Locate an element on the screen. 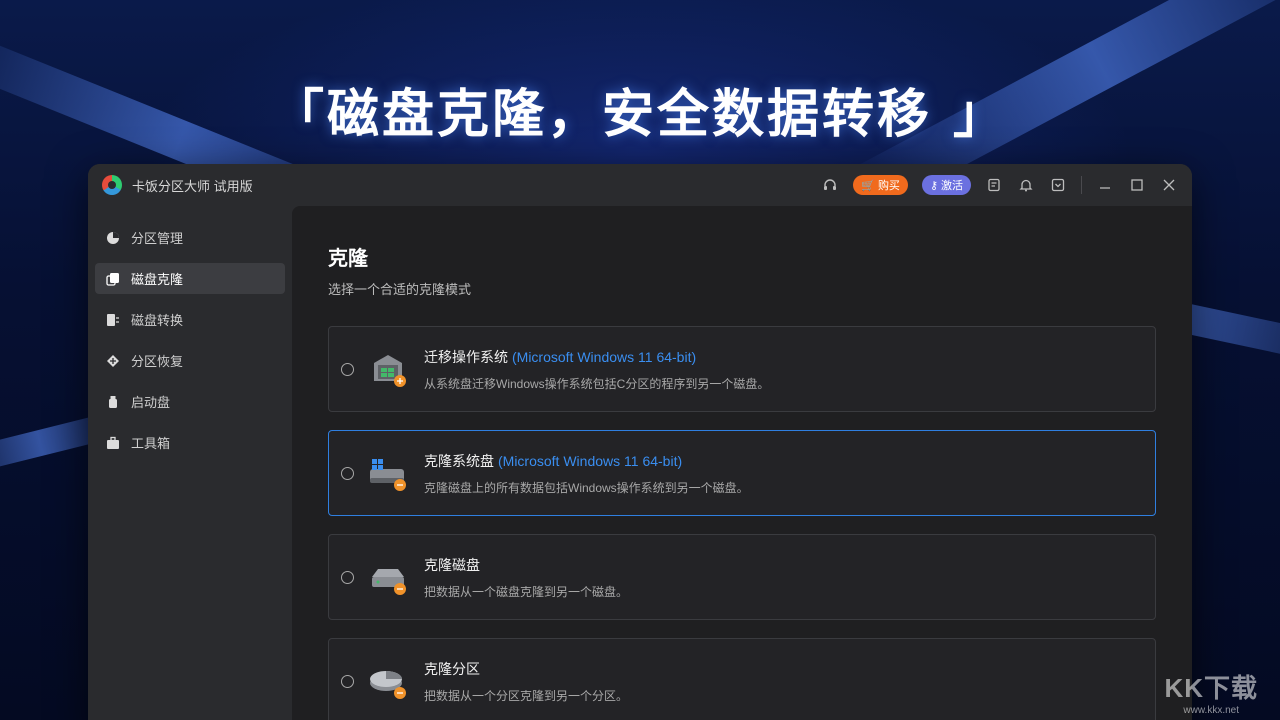 The width and height of the screenshot is (1280, 720). sidebar-item-boot-disk: 启动盘 is located at coordinates (190, 401).